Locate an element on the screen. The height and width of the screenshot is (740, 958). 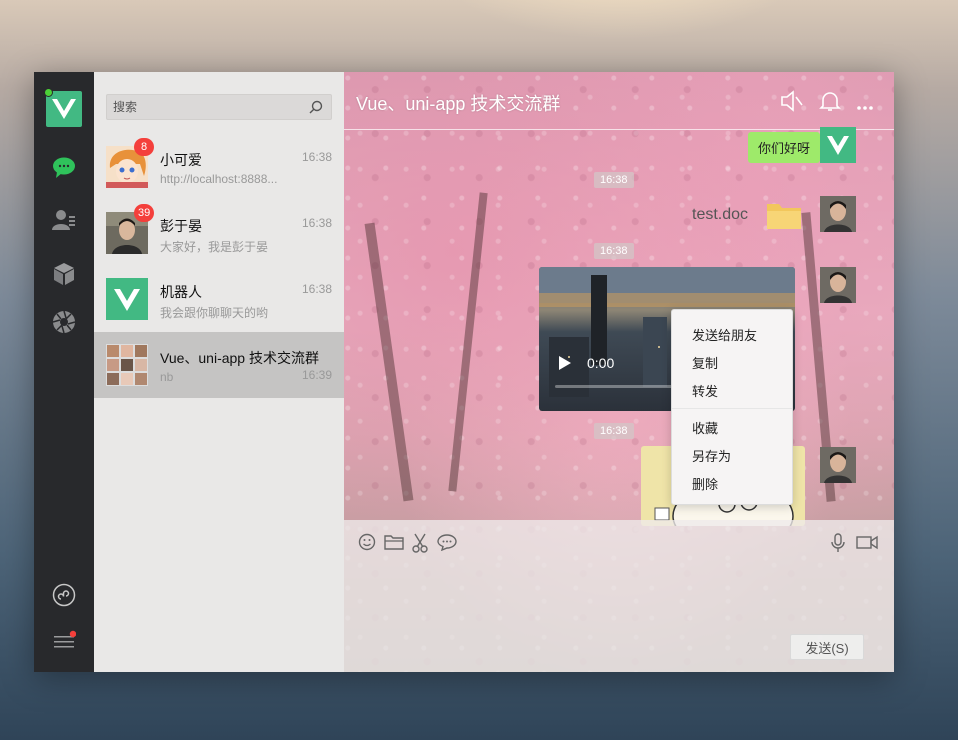
video-call-icon is located at coordinates (867, 544).